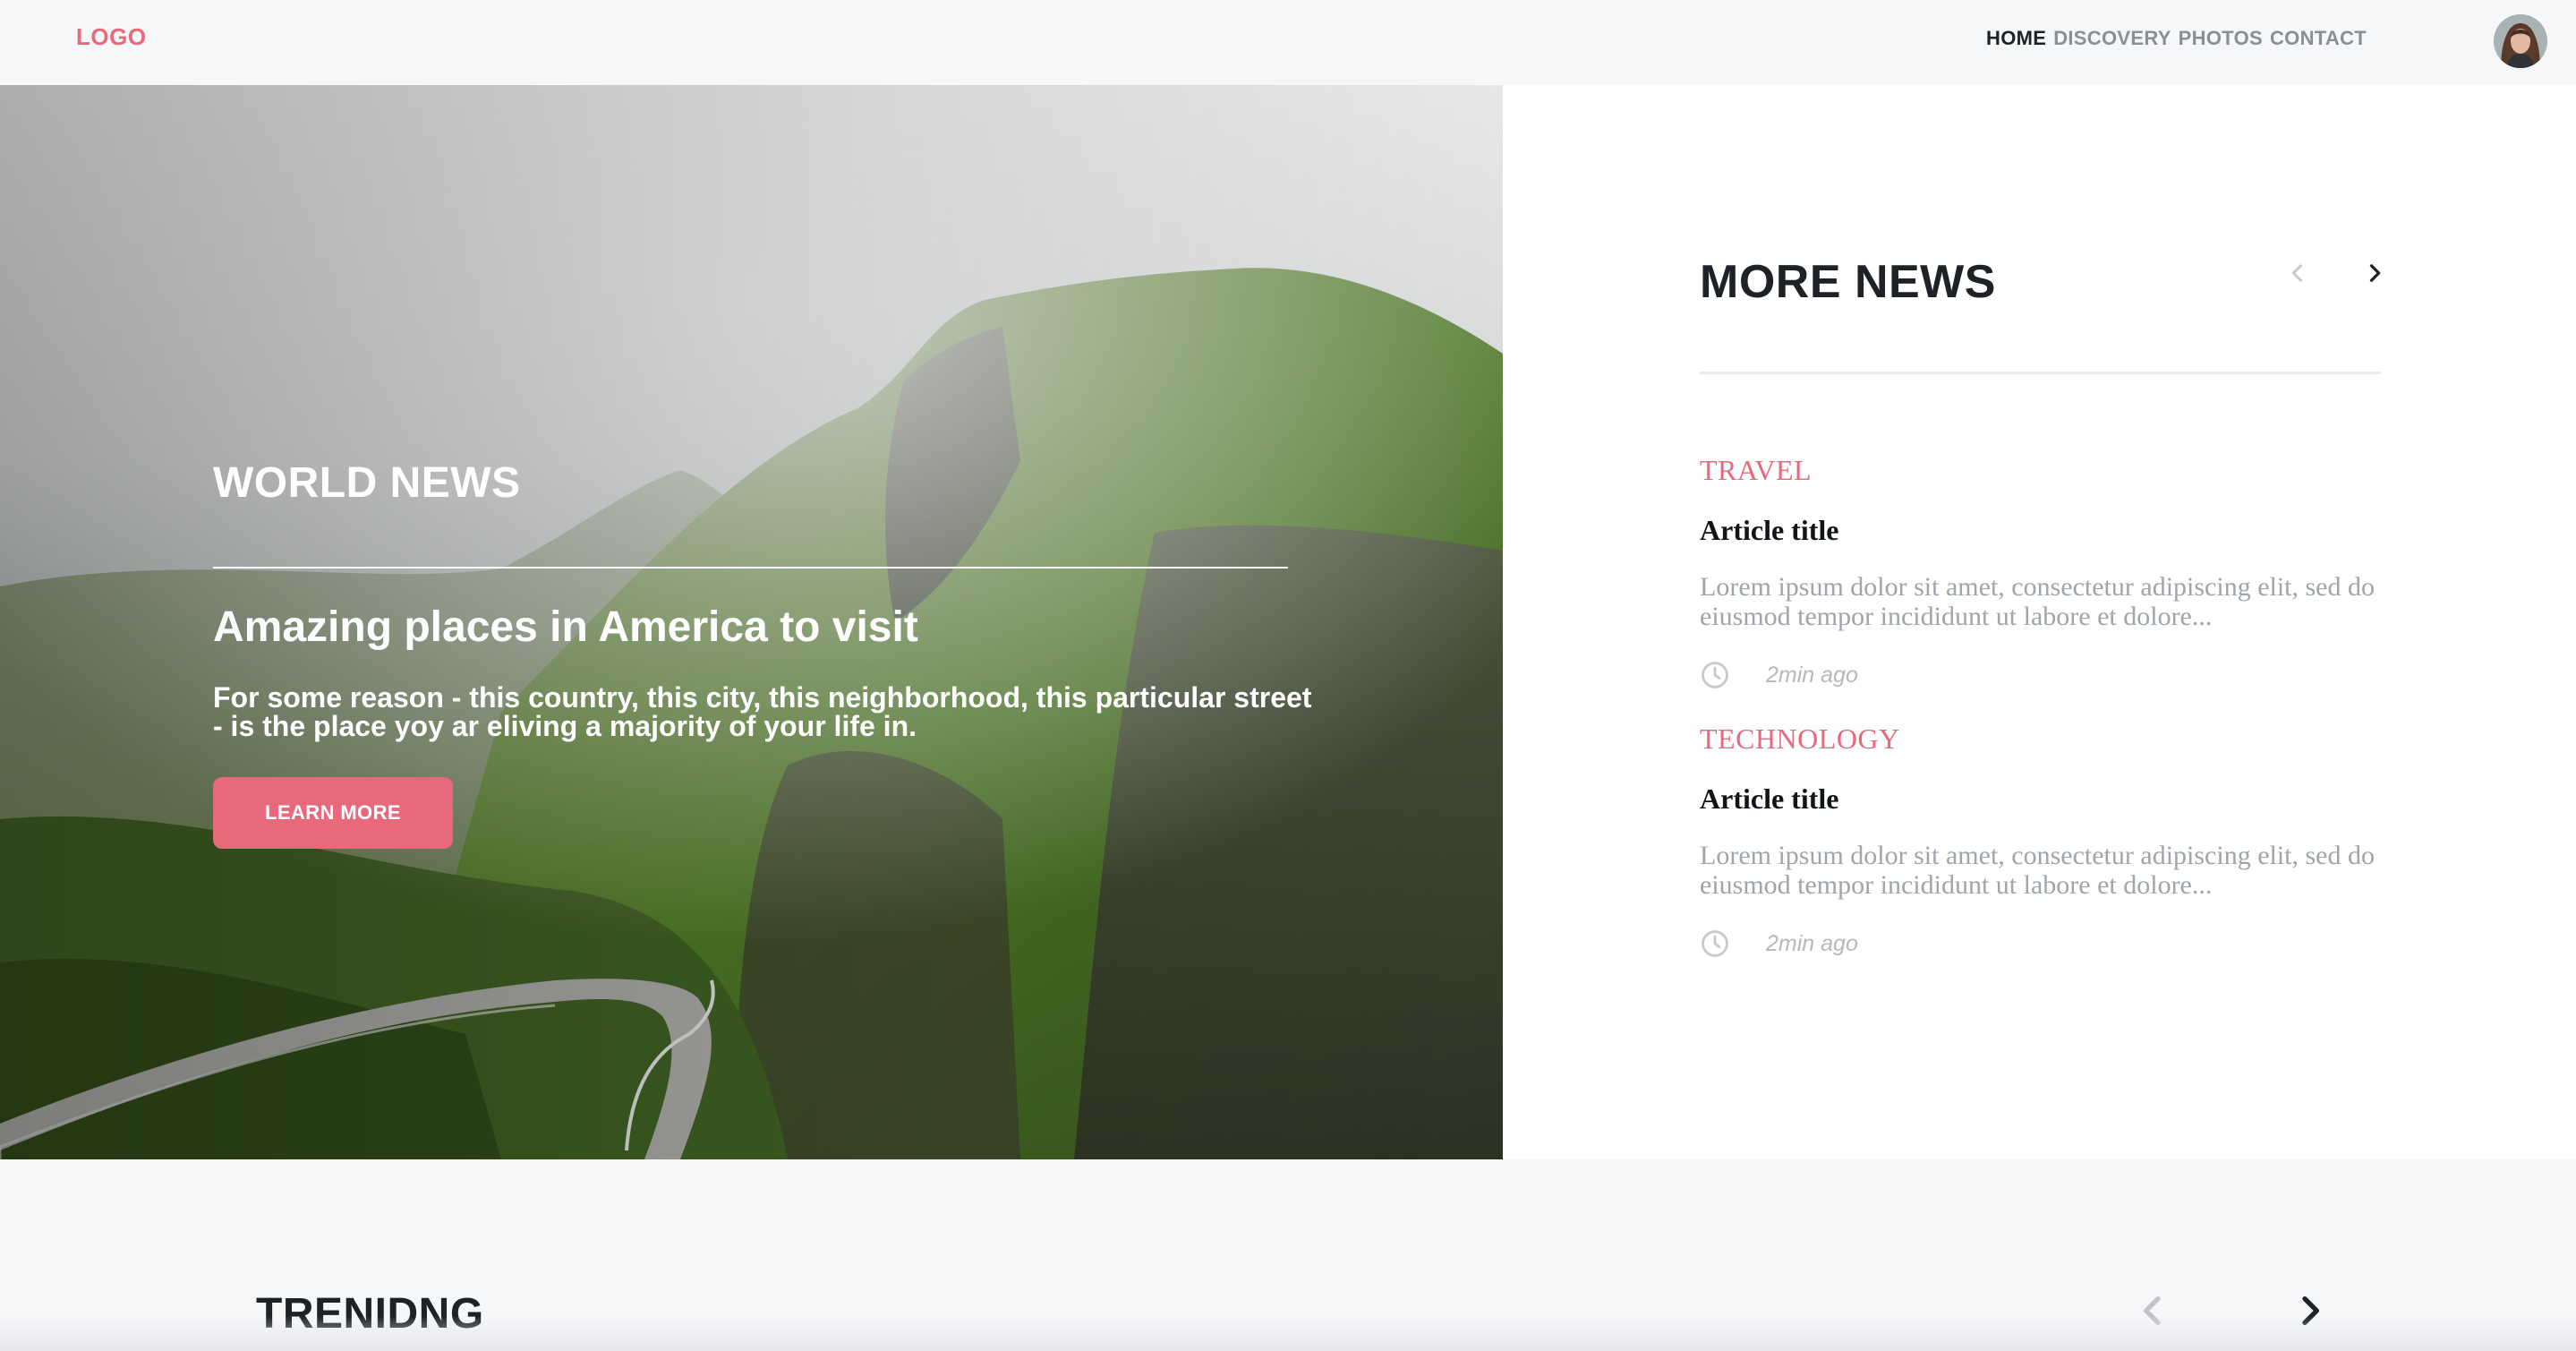 This screenshot has height=1351, width=2576. What do you see at coordinates (2221, 39) in the screenshot?
I see `nav-photos: PHOTOS` at bounding box center [2221, 39].